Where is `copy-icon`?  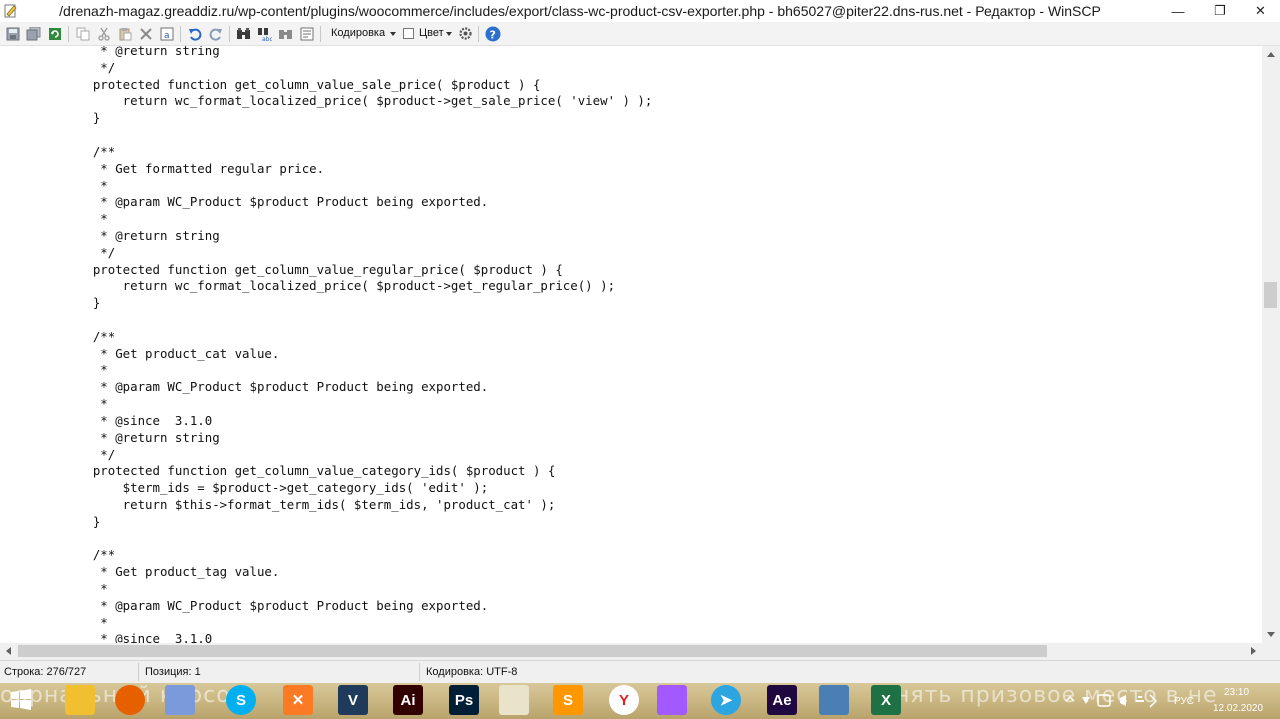
copy-icon is located at coordinates (82, 33).